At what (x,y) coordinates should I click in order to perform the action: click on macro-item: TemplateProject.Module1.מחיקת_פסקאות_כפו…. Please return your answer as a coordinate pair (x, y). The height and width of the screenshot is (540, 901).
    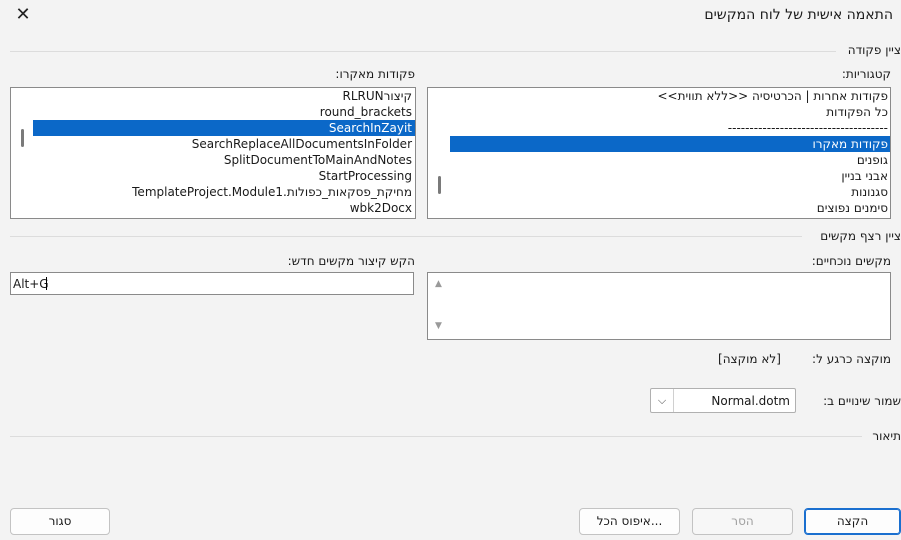
    Looking at the image, I should click on (224, 192).